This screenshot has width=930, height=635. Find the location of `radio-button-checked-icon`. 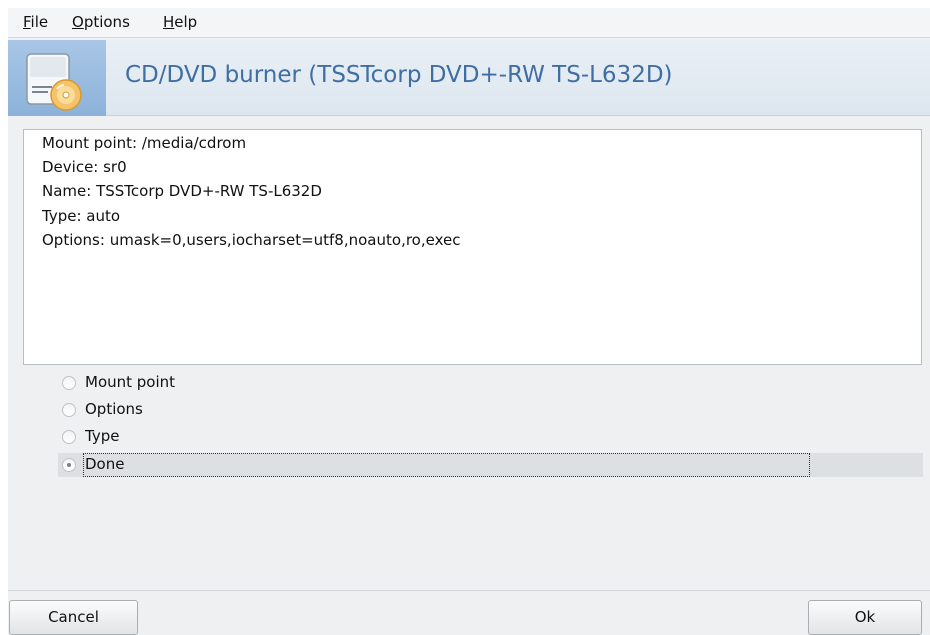

radio-button-checked-icon is located at coordinates (69, 465).